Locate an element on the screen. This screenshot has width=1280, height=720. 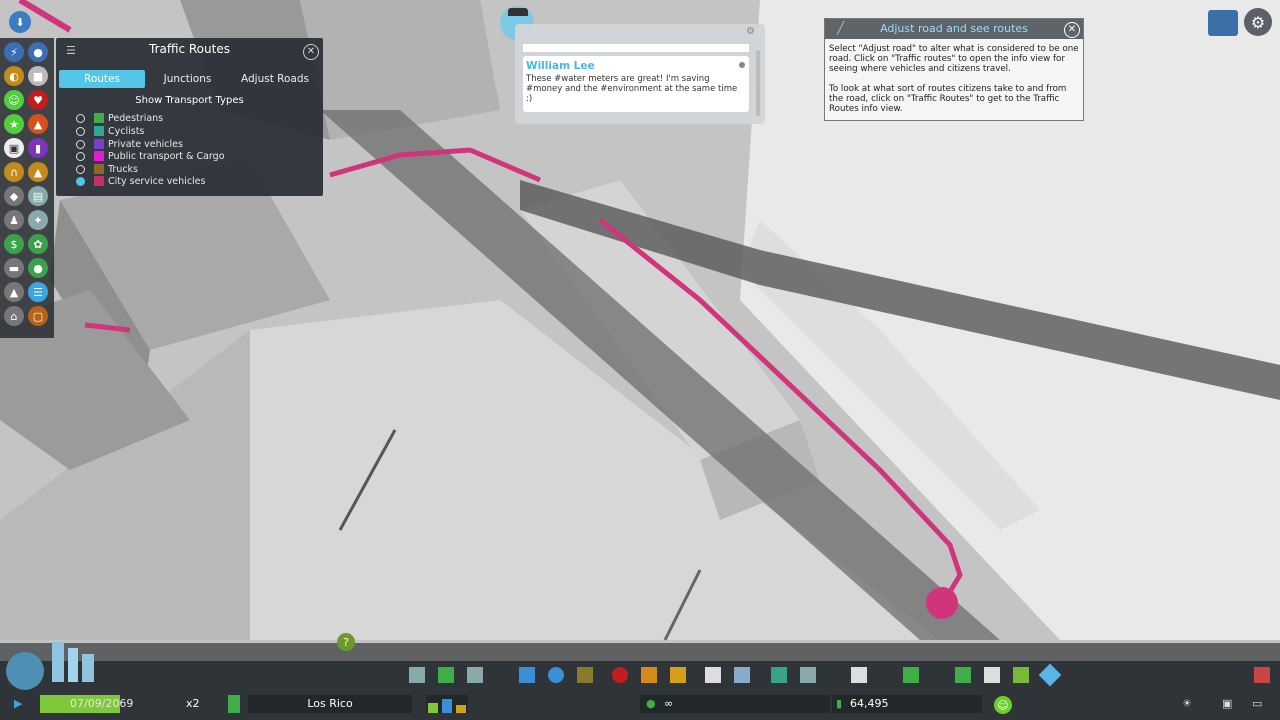
happiness-info-icon: ☺ is located at coordinates (14, 100).